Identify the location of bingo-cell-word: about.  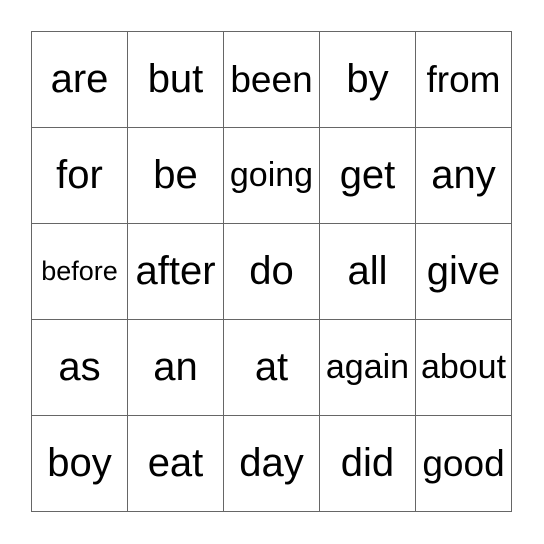
(463, 367).